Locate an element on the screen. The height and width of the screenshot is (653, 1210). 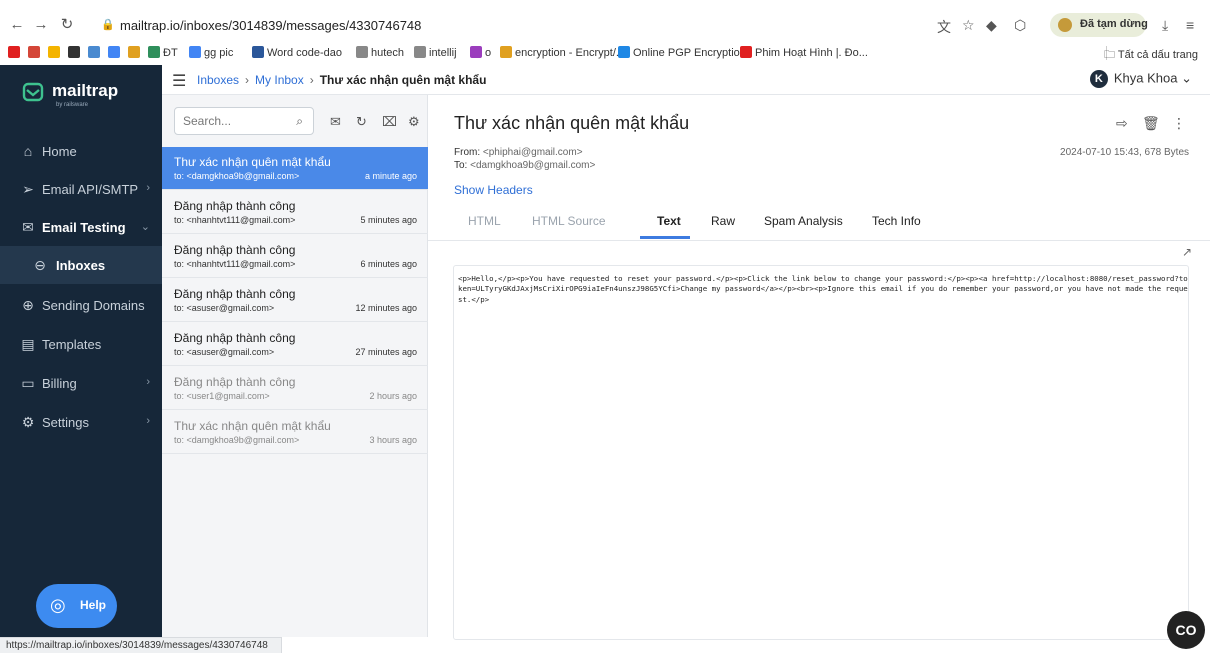
sidebar-item-email-api: ➢ Email API/SMTP › is located at coordinates (81, 189).